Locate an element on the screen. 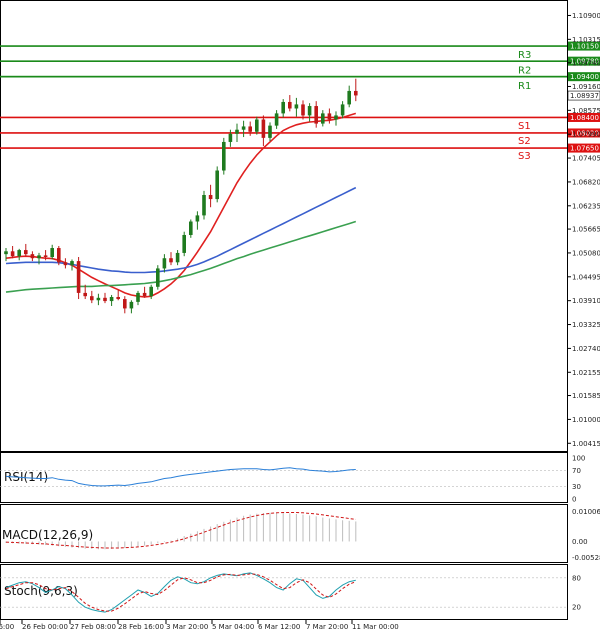  price-tick-label: 1.05665 is located at coordinates (586, 230).